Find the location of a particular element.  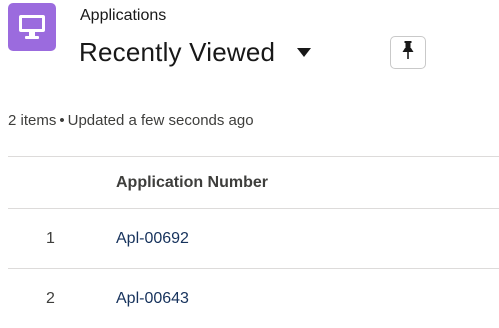

column-header-application-number: Application Number is located at coordinates (307, 183).